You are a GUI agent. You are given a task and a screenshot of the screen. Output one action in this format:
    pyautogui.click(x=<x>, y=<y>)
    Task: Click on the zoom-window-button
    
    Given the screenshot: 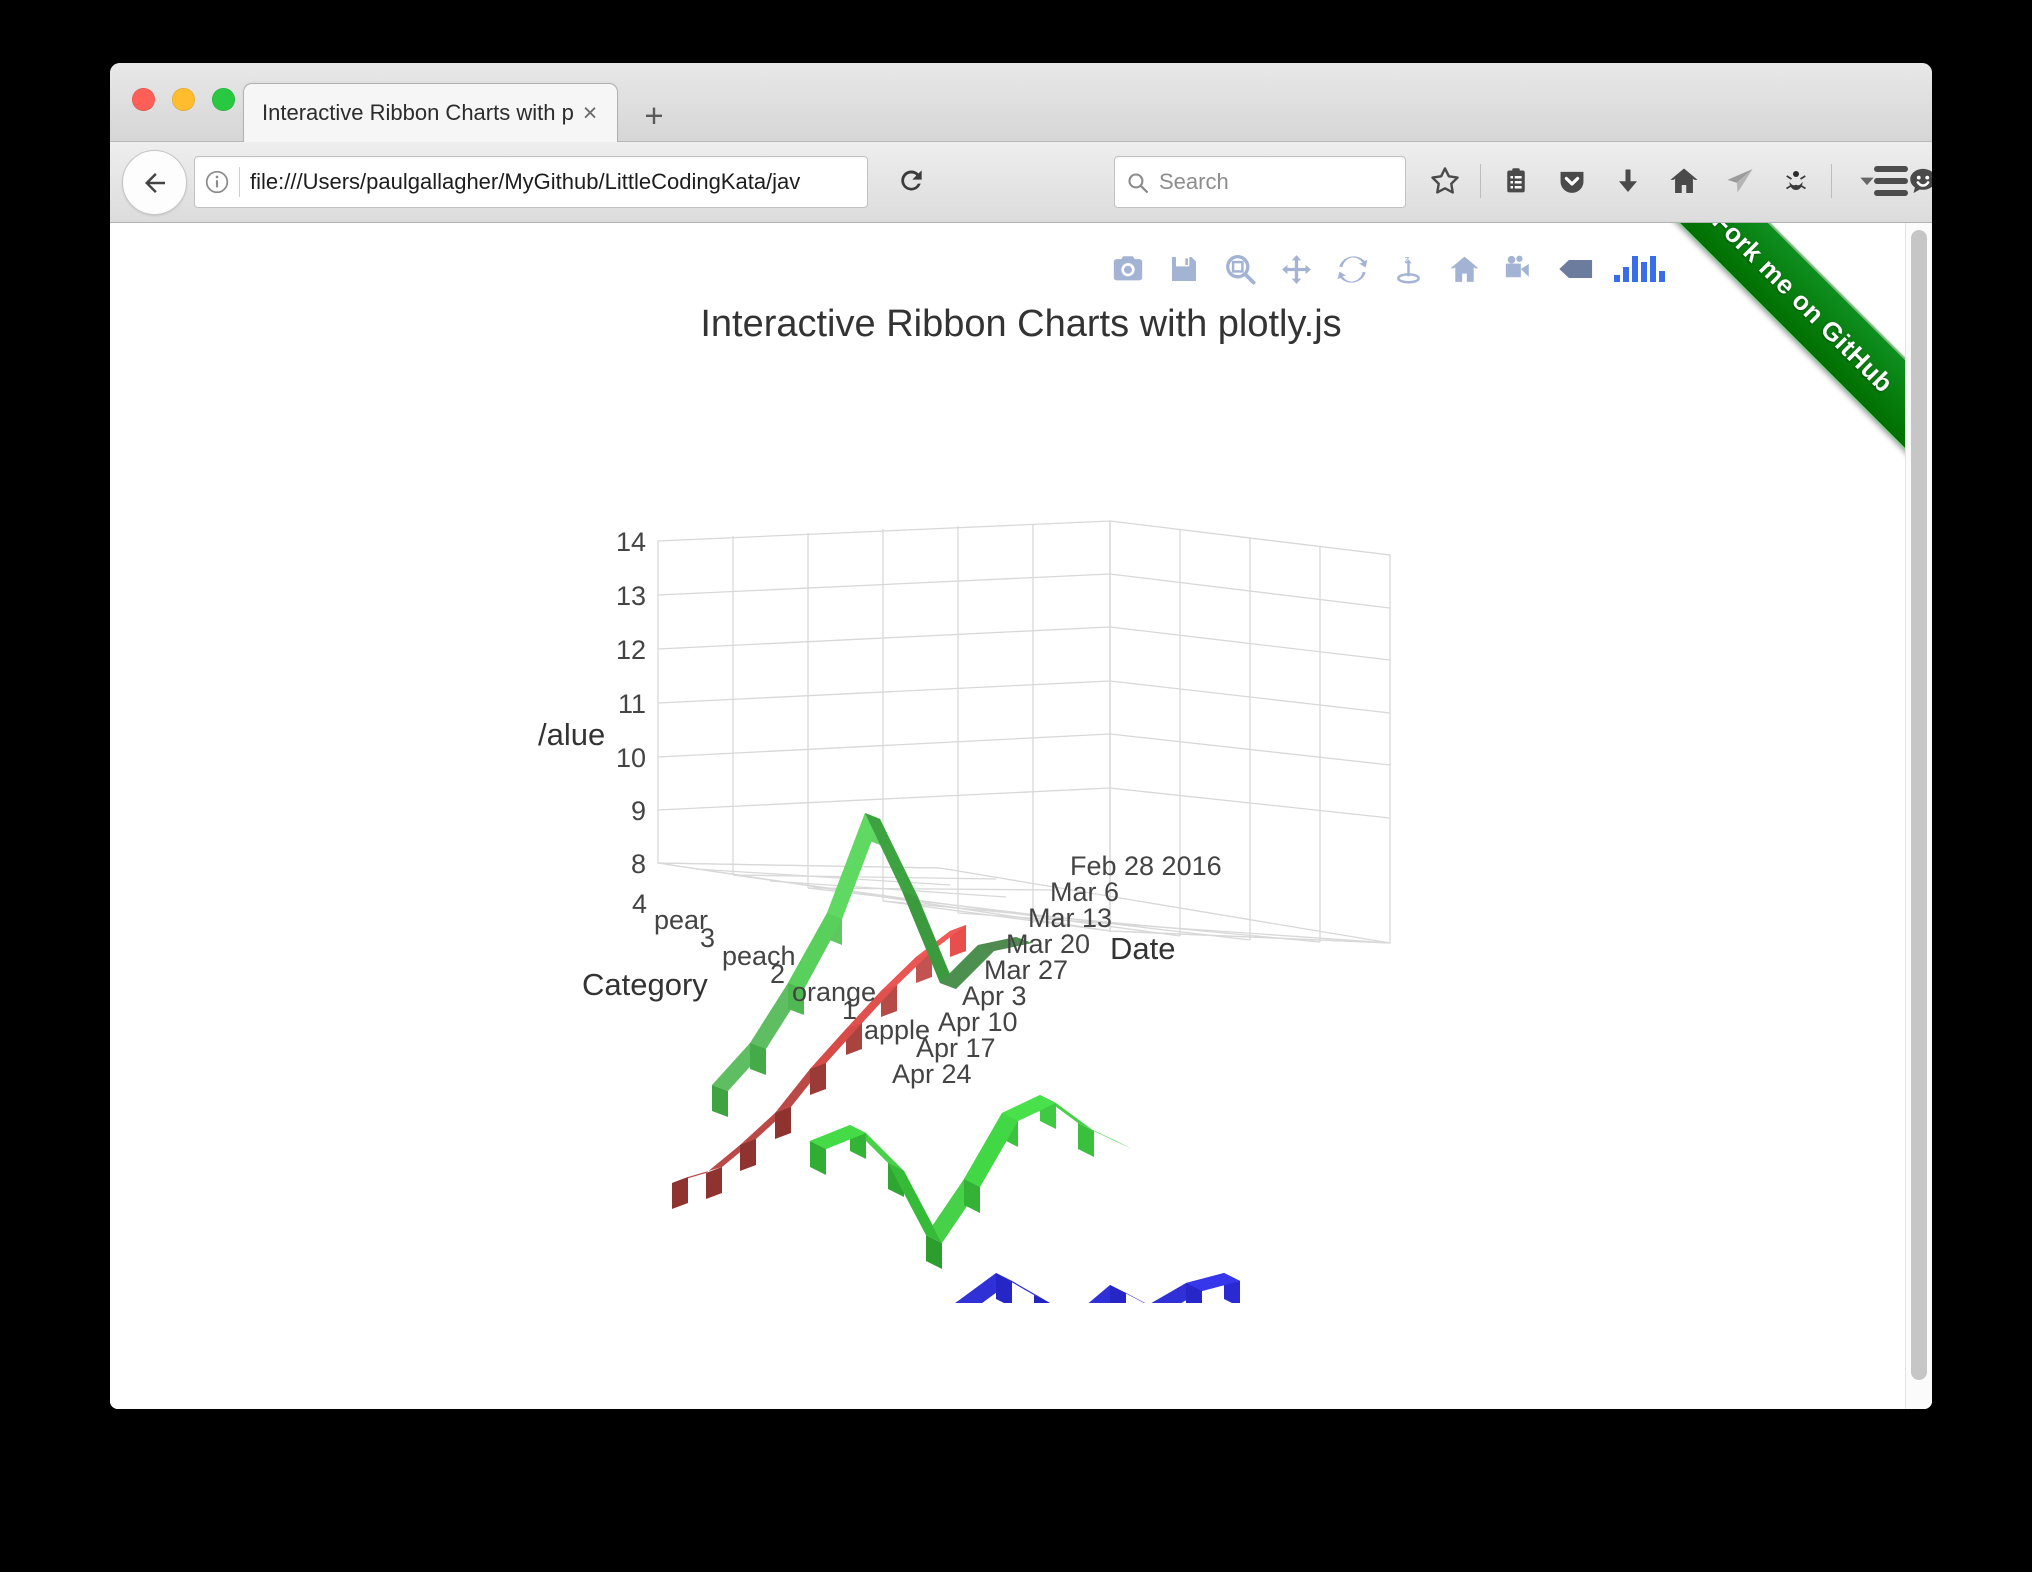 What is the action you would take?
    pyautogui.click(x=223, y=99)
    